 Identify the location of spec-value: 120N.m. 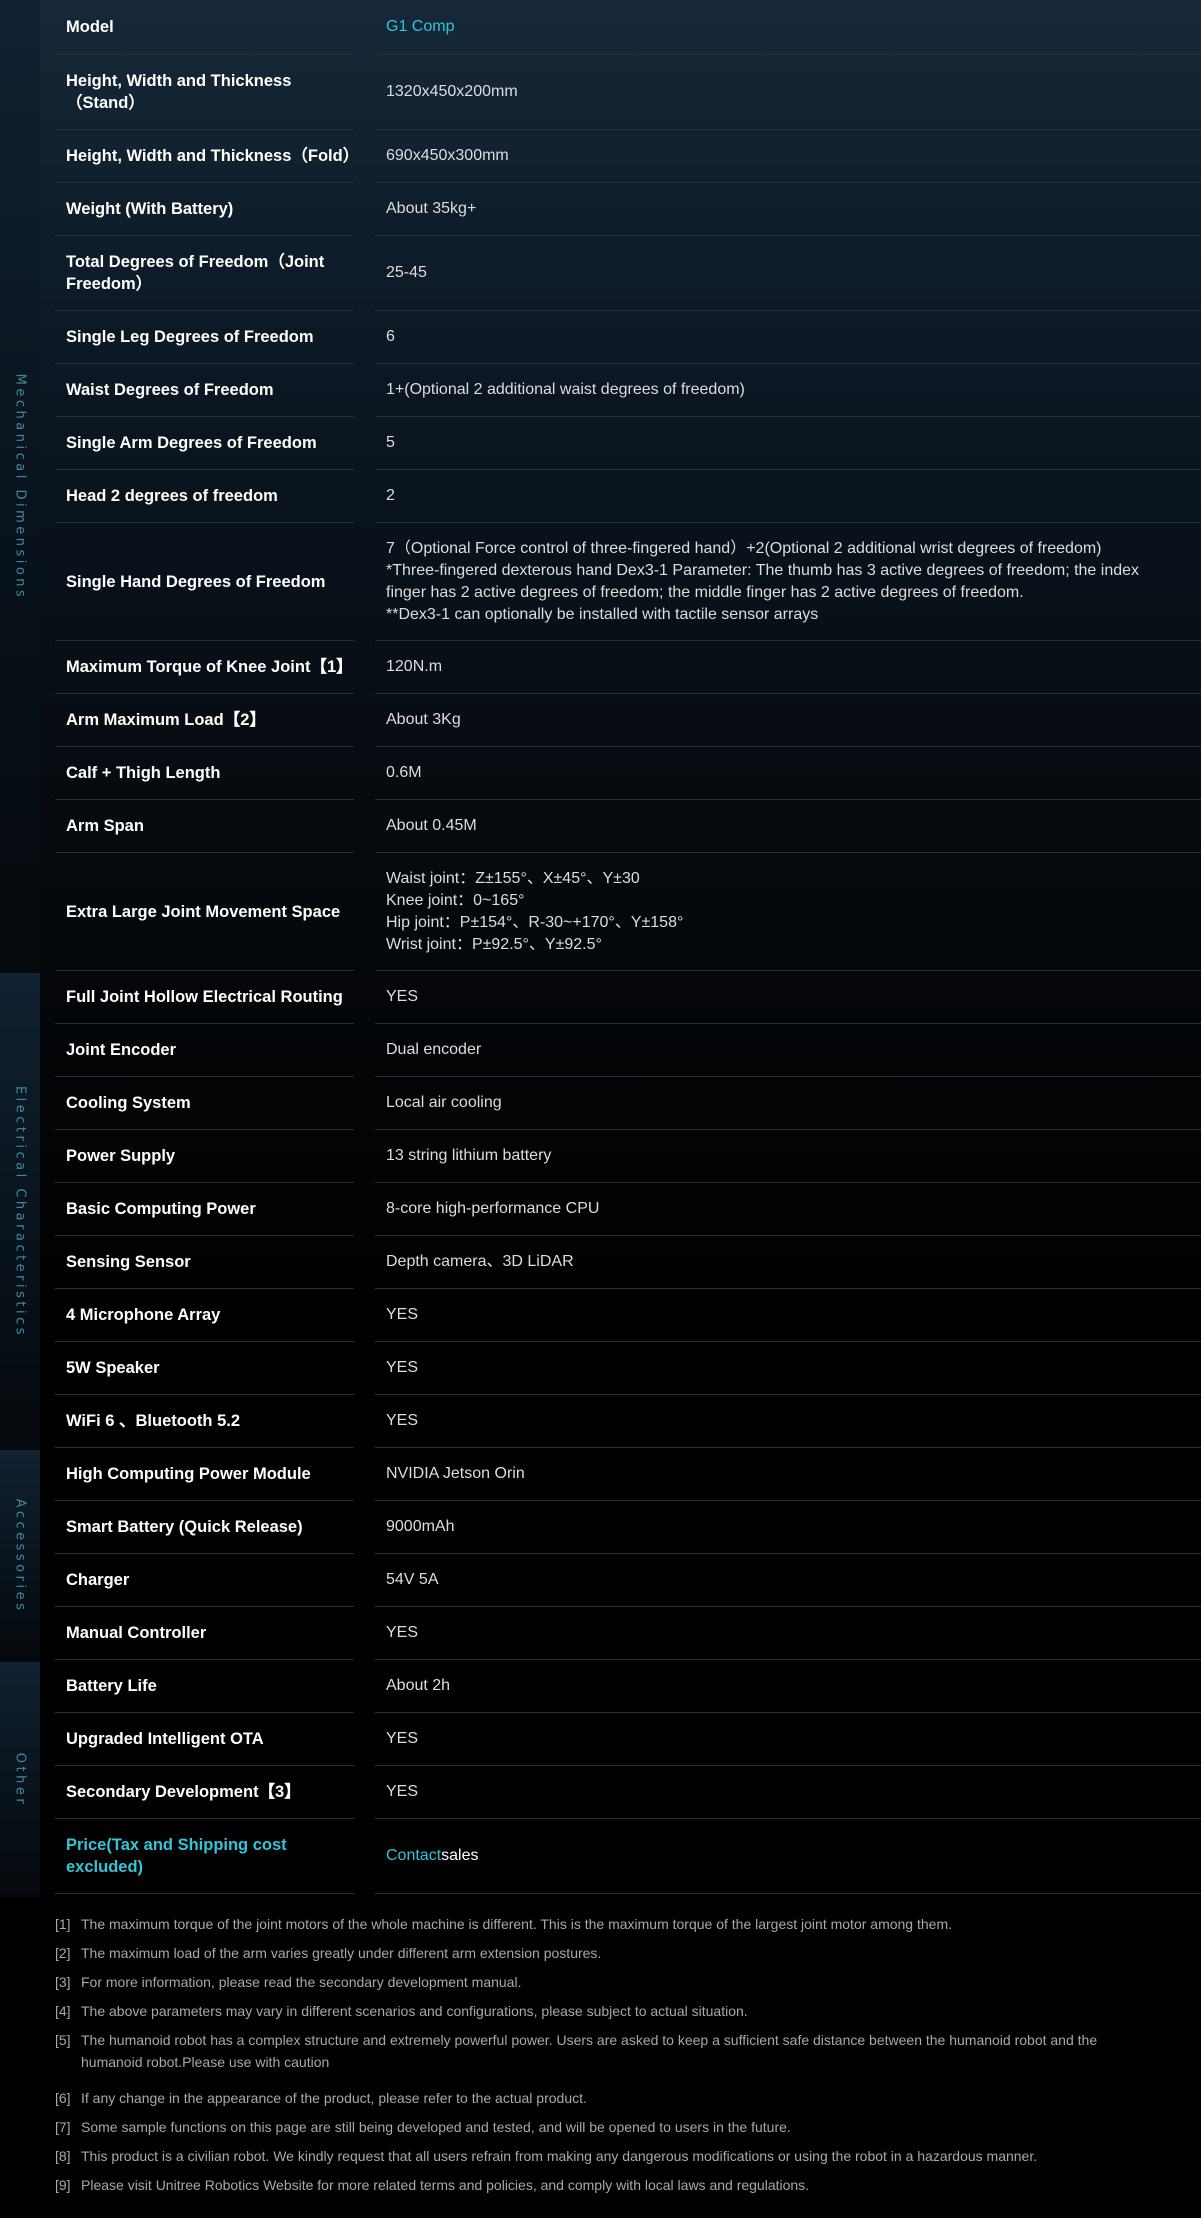
(788, 667).